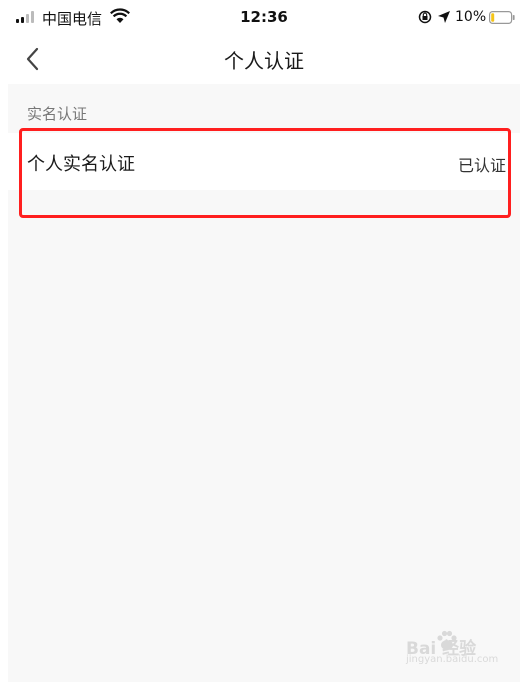  What do you see at coordinates (481, 165) in the screenshot?
I see `verification-status: 已认证` at bounding box center [481, 165].